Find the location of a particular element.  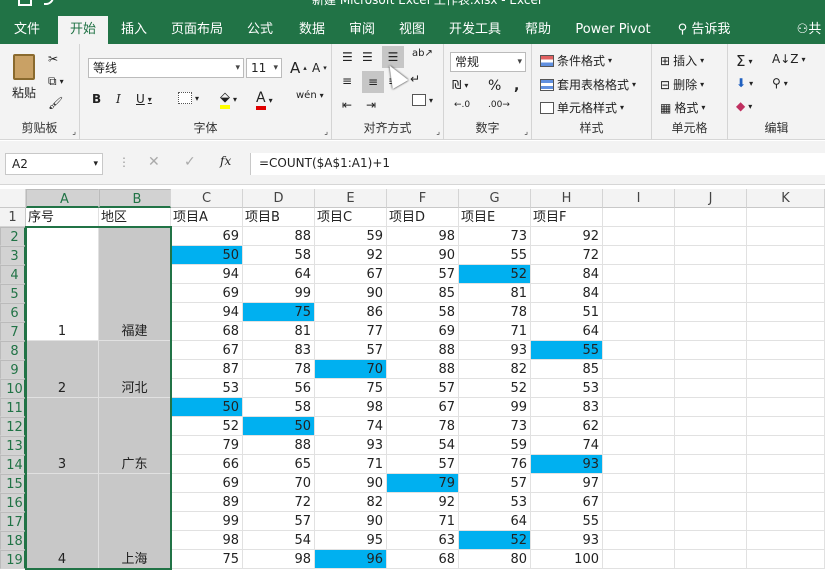

row-header-2: 2 is located at coordinates (13, 236).